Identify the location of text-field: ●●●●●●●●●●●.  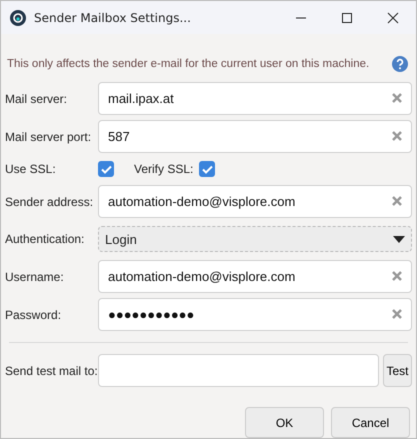
(255, 314).